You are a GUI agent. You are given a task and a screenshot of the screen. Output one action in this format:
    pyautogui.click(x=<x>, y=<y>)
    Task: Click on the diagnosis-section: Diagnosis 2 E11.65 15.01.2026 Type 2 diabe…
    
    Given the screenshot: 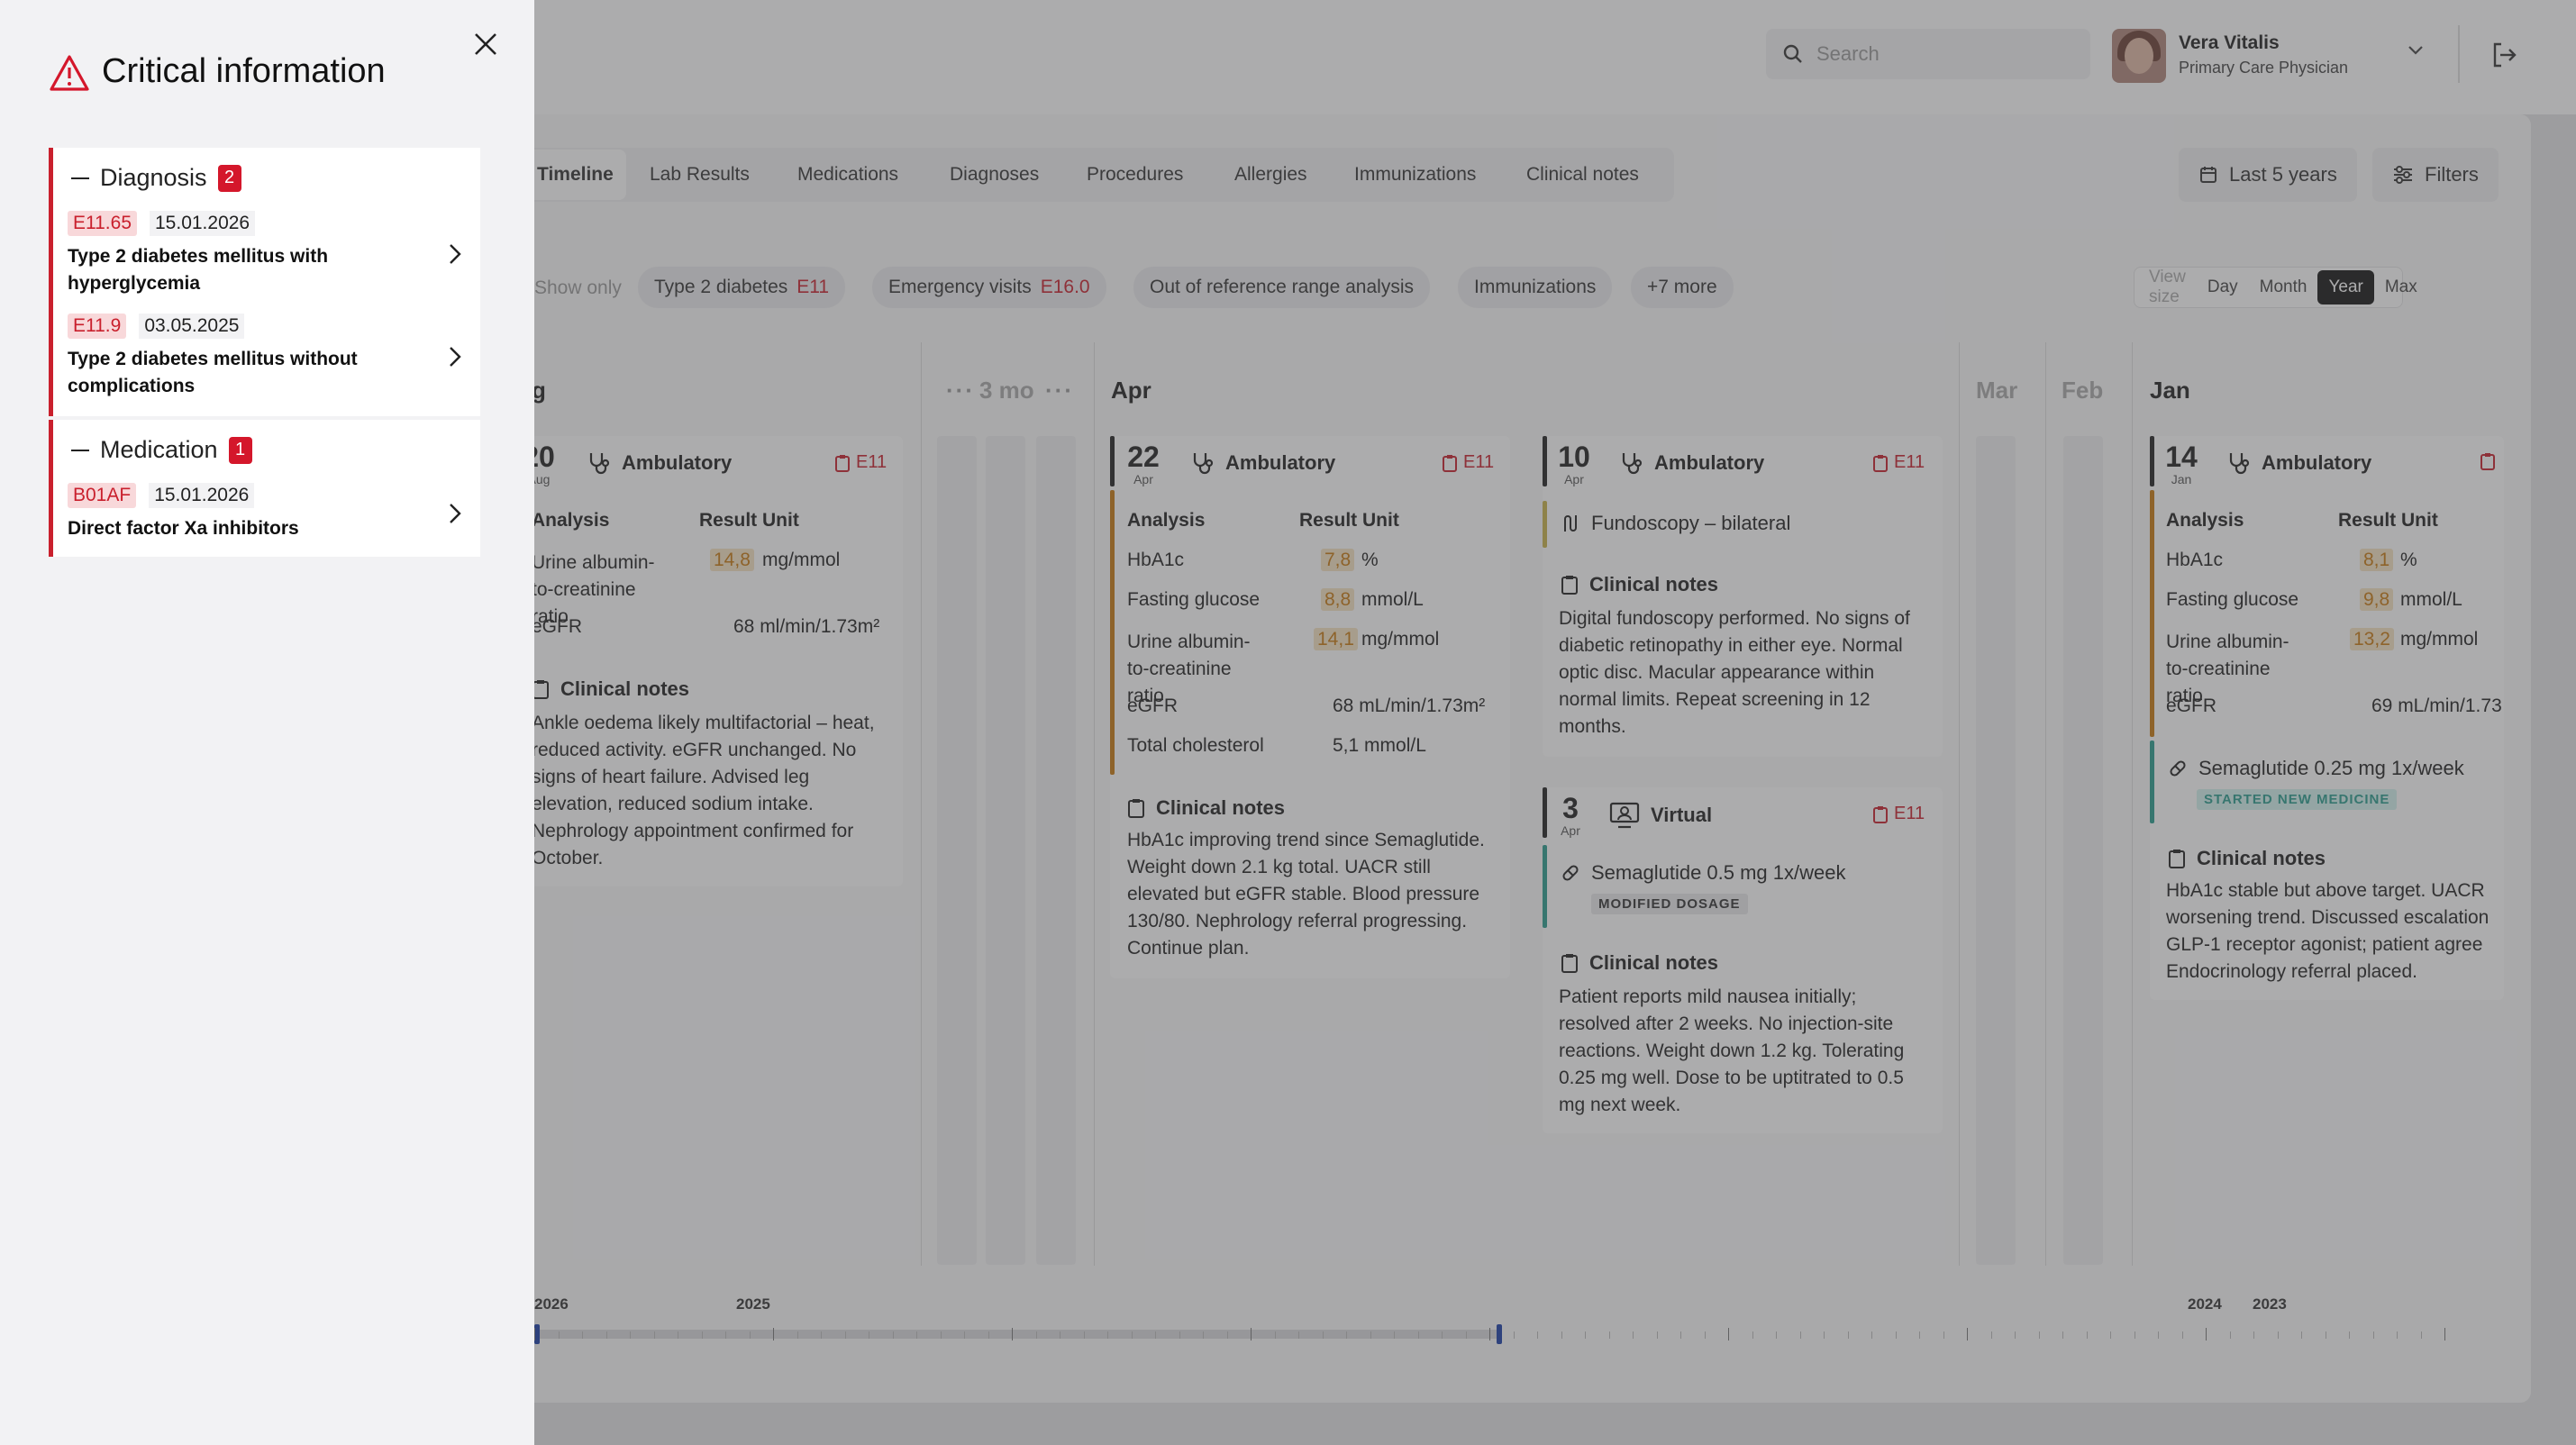 What is the action you would take?
    pyautogui.click(x=264, y=282)
    